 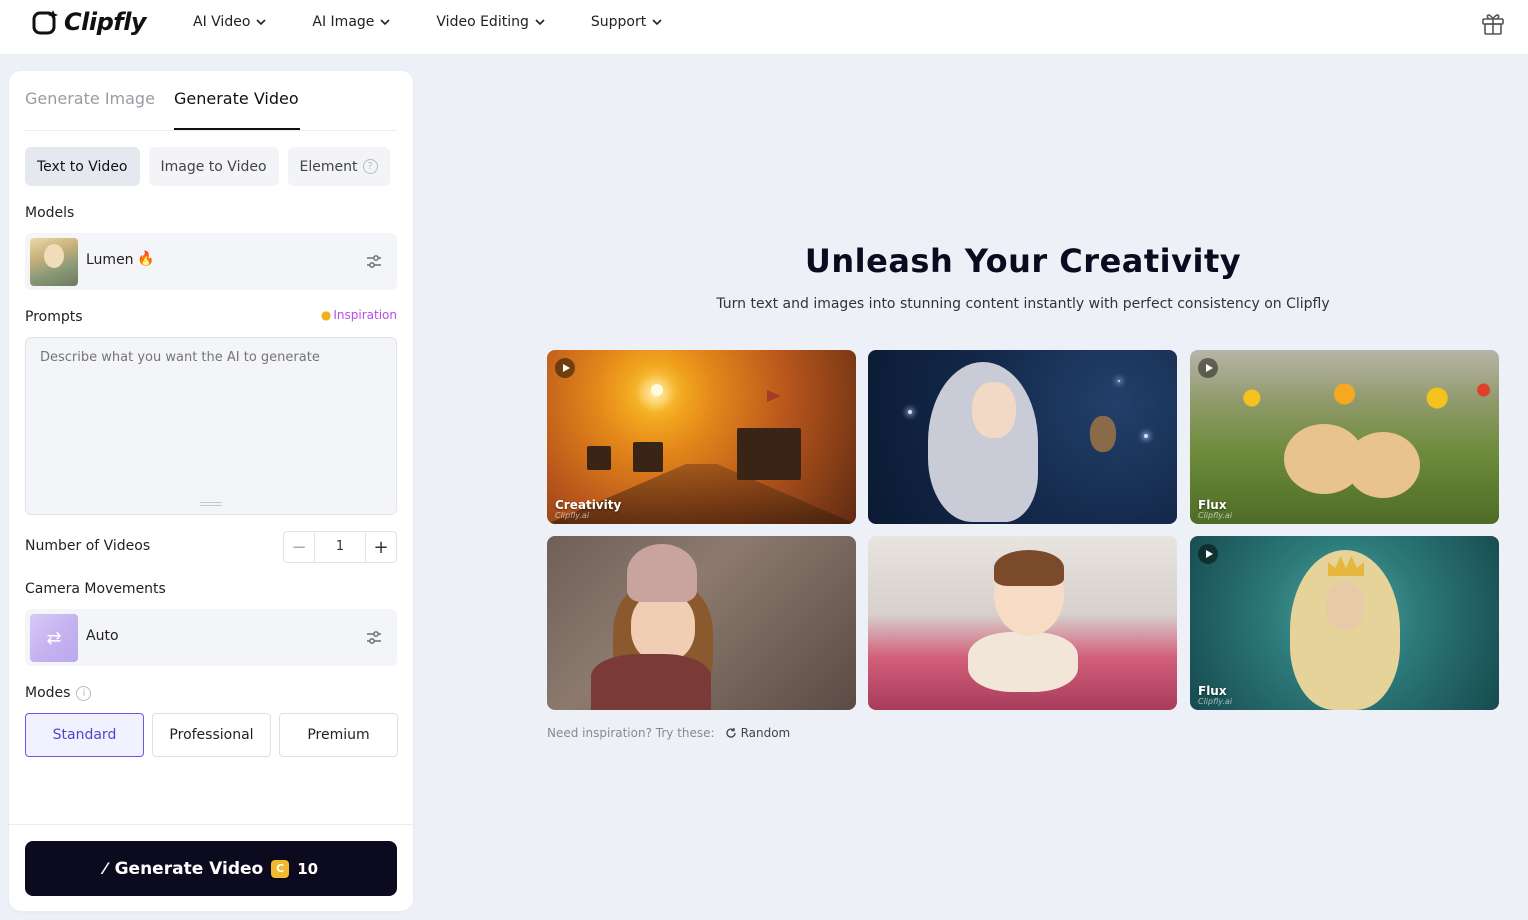 I want to click on minus-icon: −, so click(x=299, y=547).